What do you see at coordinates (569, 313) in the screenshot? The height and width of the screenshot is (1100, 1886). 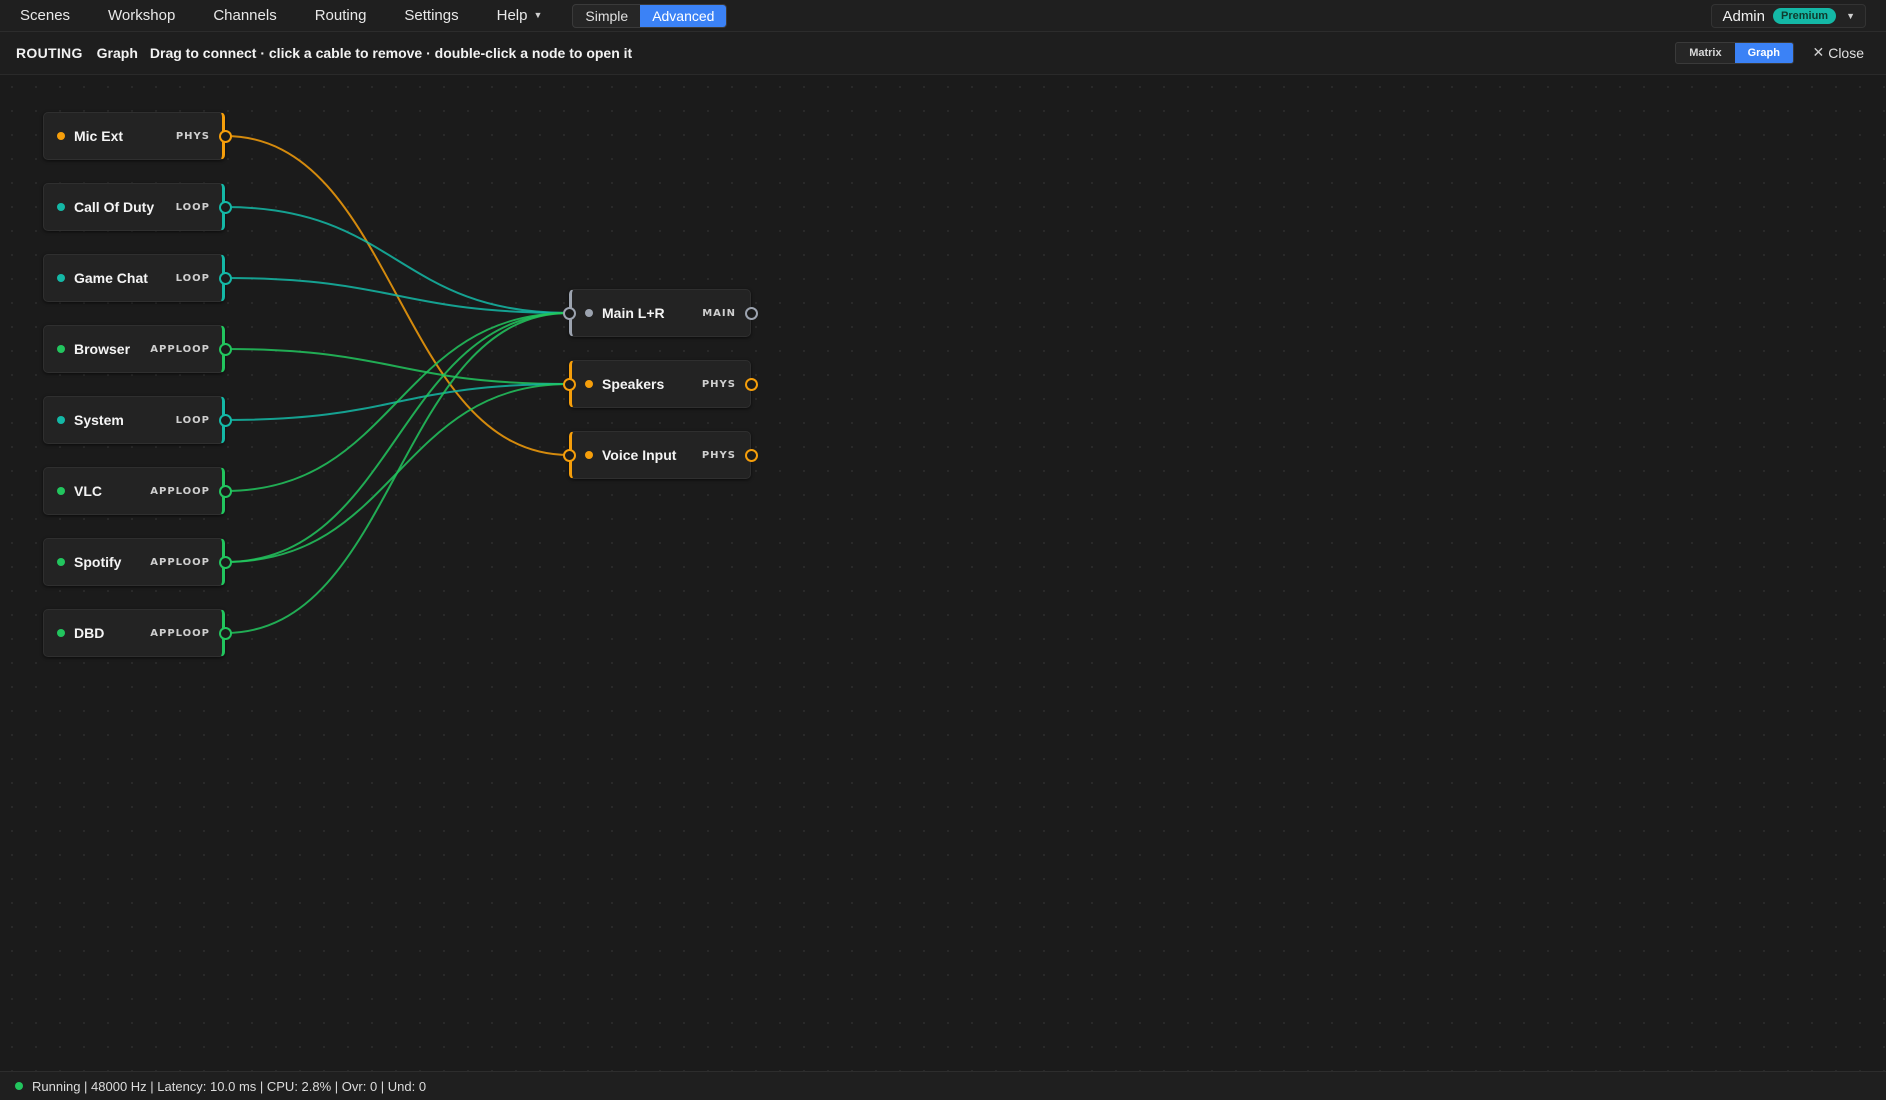 I see `port-main-lr-in` at bounding box center [569, 313].